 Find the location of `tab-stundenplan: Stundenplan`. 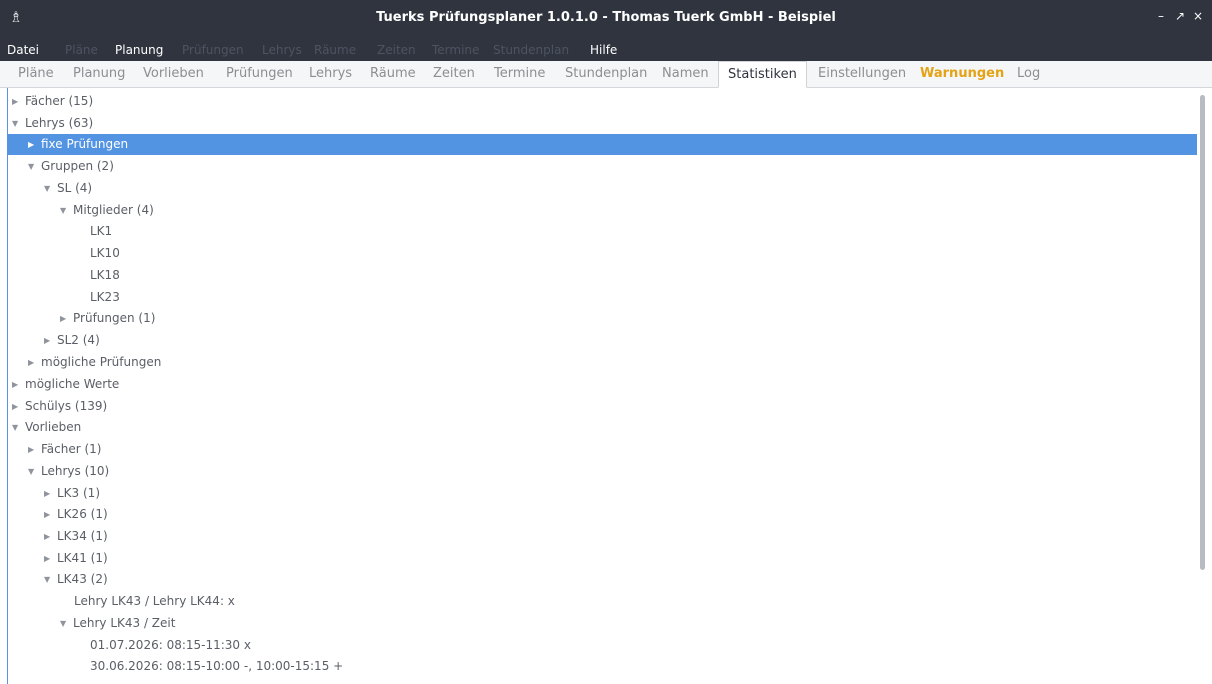

tab-stundenplan: Stundenplan is located at coordinates (606, 74).